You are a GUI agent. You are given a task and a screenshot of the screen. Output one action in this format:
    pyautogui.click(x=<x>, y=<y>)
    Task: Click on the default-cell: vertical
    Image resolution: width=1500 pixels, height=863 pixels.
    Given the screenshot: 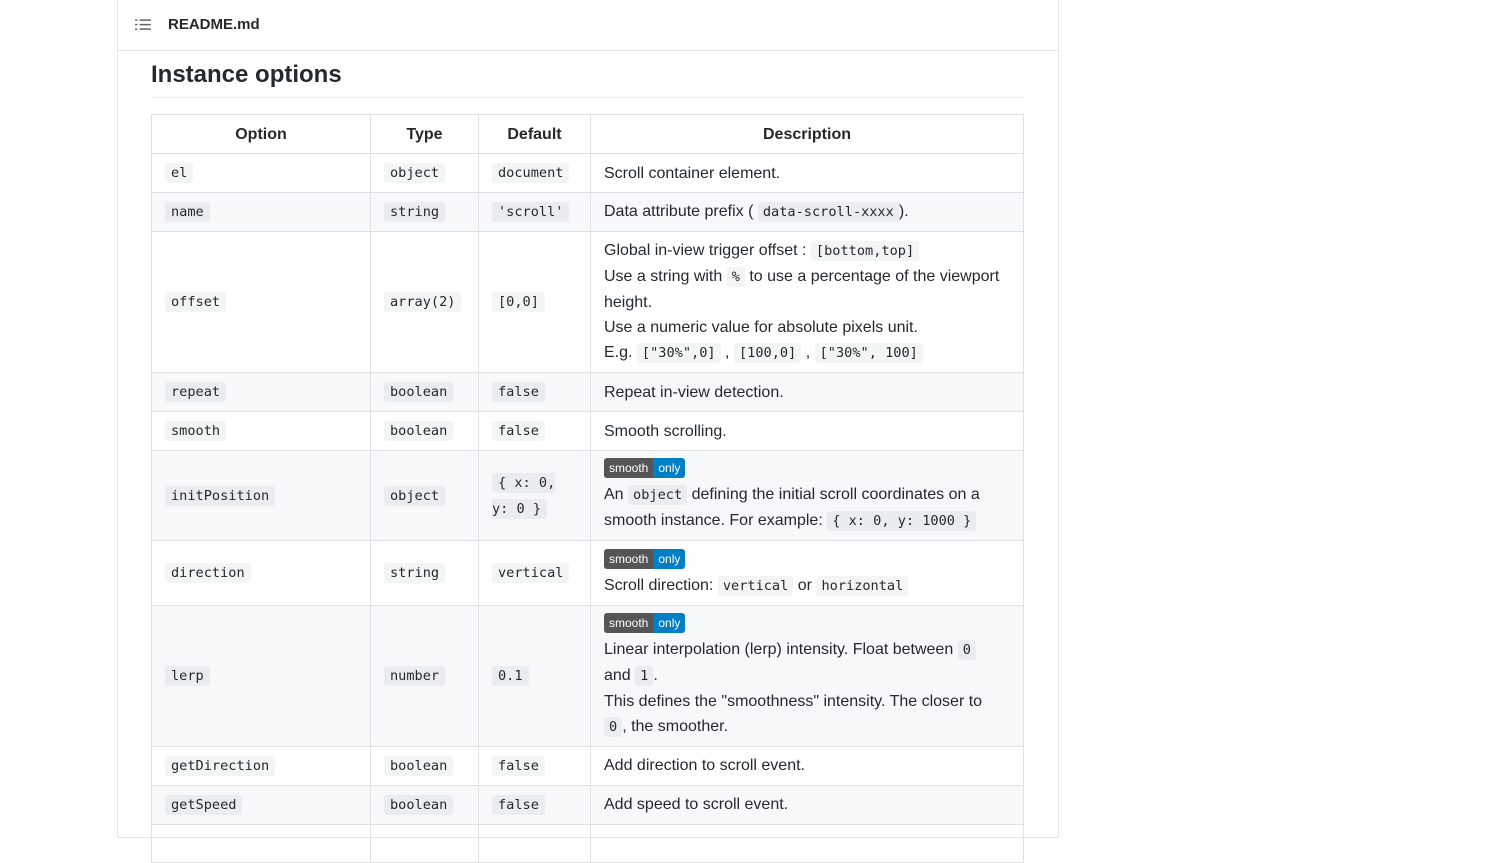 What is the action you would take?
    pyautogui.click(x=534, y=573)
    